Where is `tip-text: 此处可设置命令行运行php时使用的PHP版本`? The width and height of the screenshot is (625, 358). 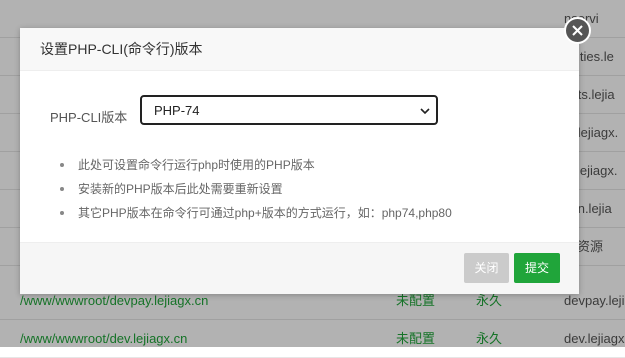 tip-text: 此处可设置命令行运行php时使用的PHP版本 is located at coordinates (196, 165).